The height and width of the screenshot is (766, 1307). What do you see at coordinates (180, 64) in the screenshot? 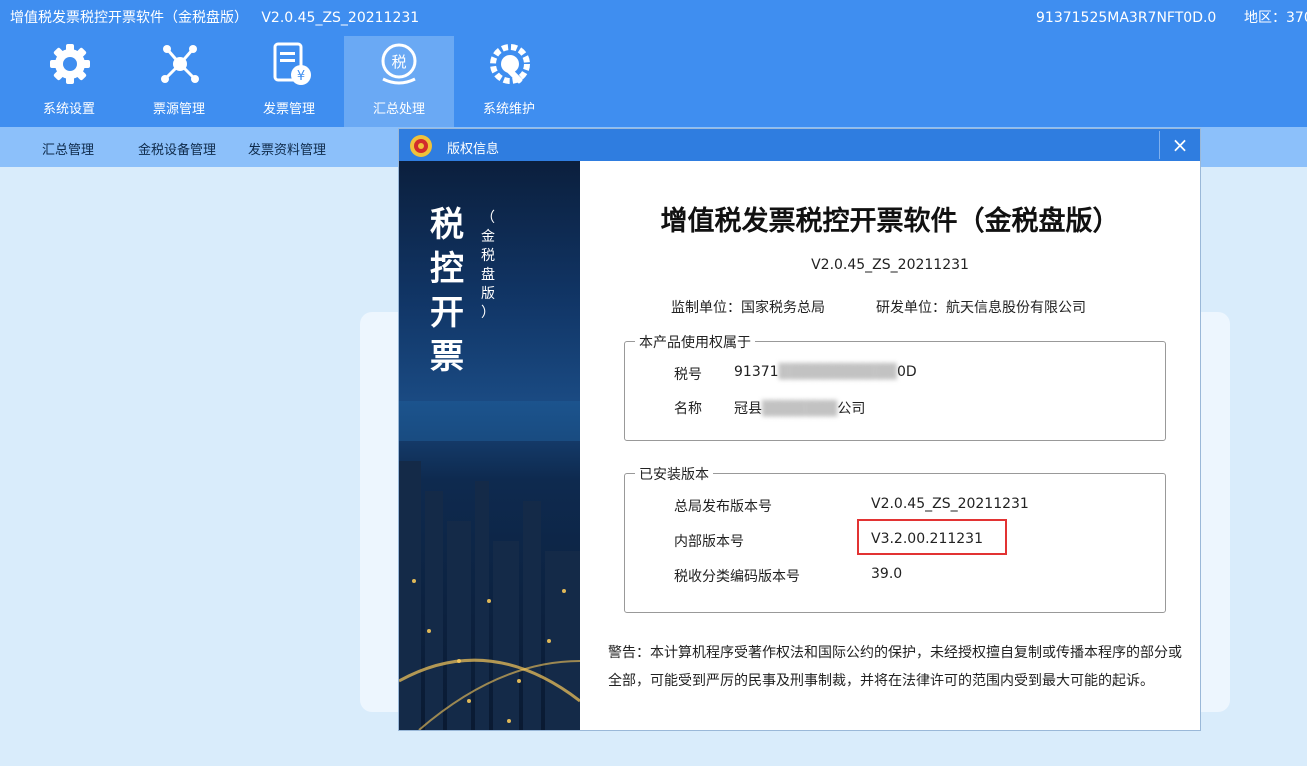
I see `network-icon` at bounding box center [180, 64].